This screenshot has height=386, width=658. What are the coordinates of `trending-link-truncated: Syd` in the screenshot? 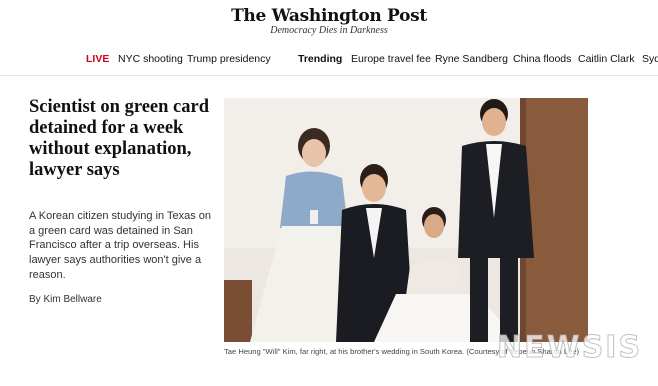 It's located at (650, 59).